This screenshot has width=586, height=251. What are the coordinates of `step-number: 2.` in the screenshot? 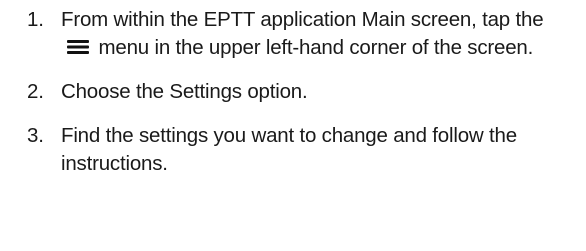 It's located at (35, 91).